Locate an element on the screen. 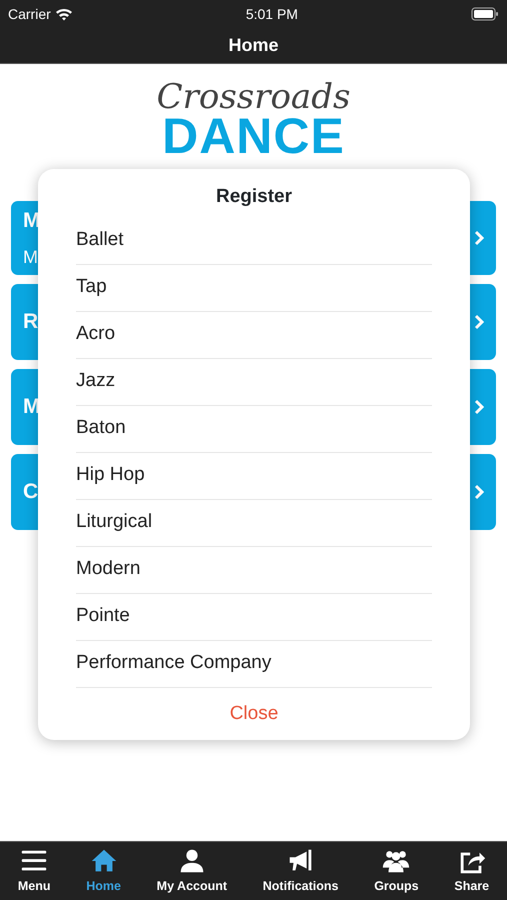  tab-item: Share is located at coordinates (472, 871).